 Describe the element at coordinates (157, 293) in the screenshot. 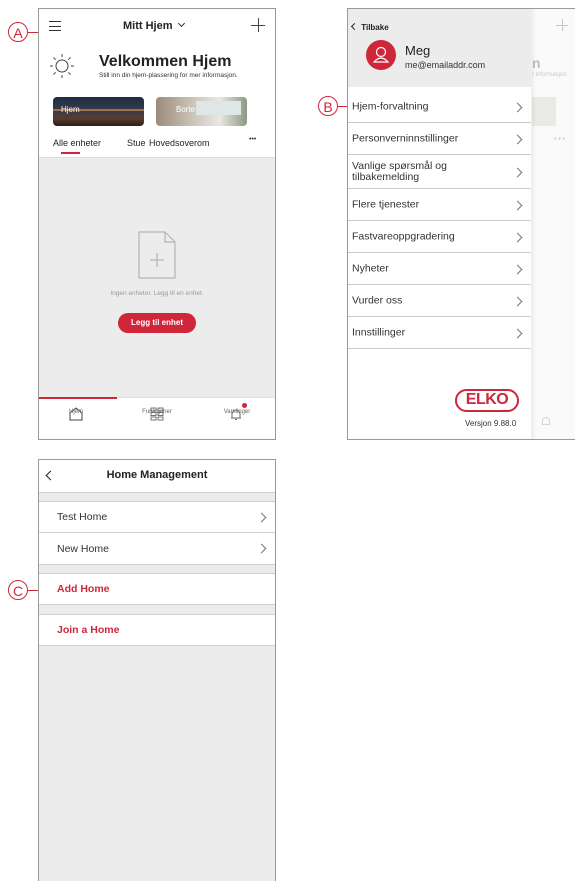

I see `empty-state-text: Ingen enheter. Legg til en enhet.` at that location.